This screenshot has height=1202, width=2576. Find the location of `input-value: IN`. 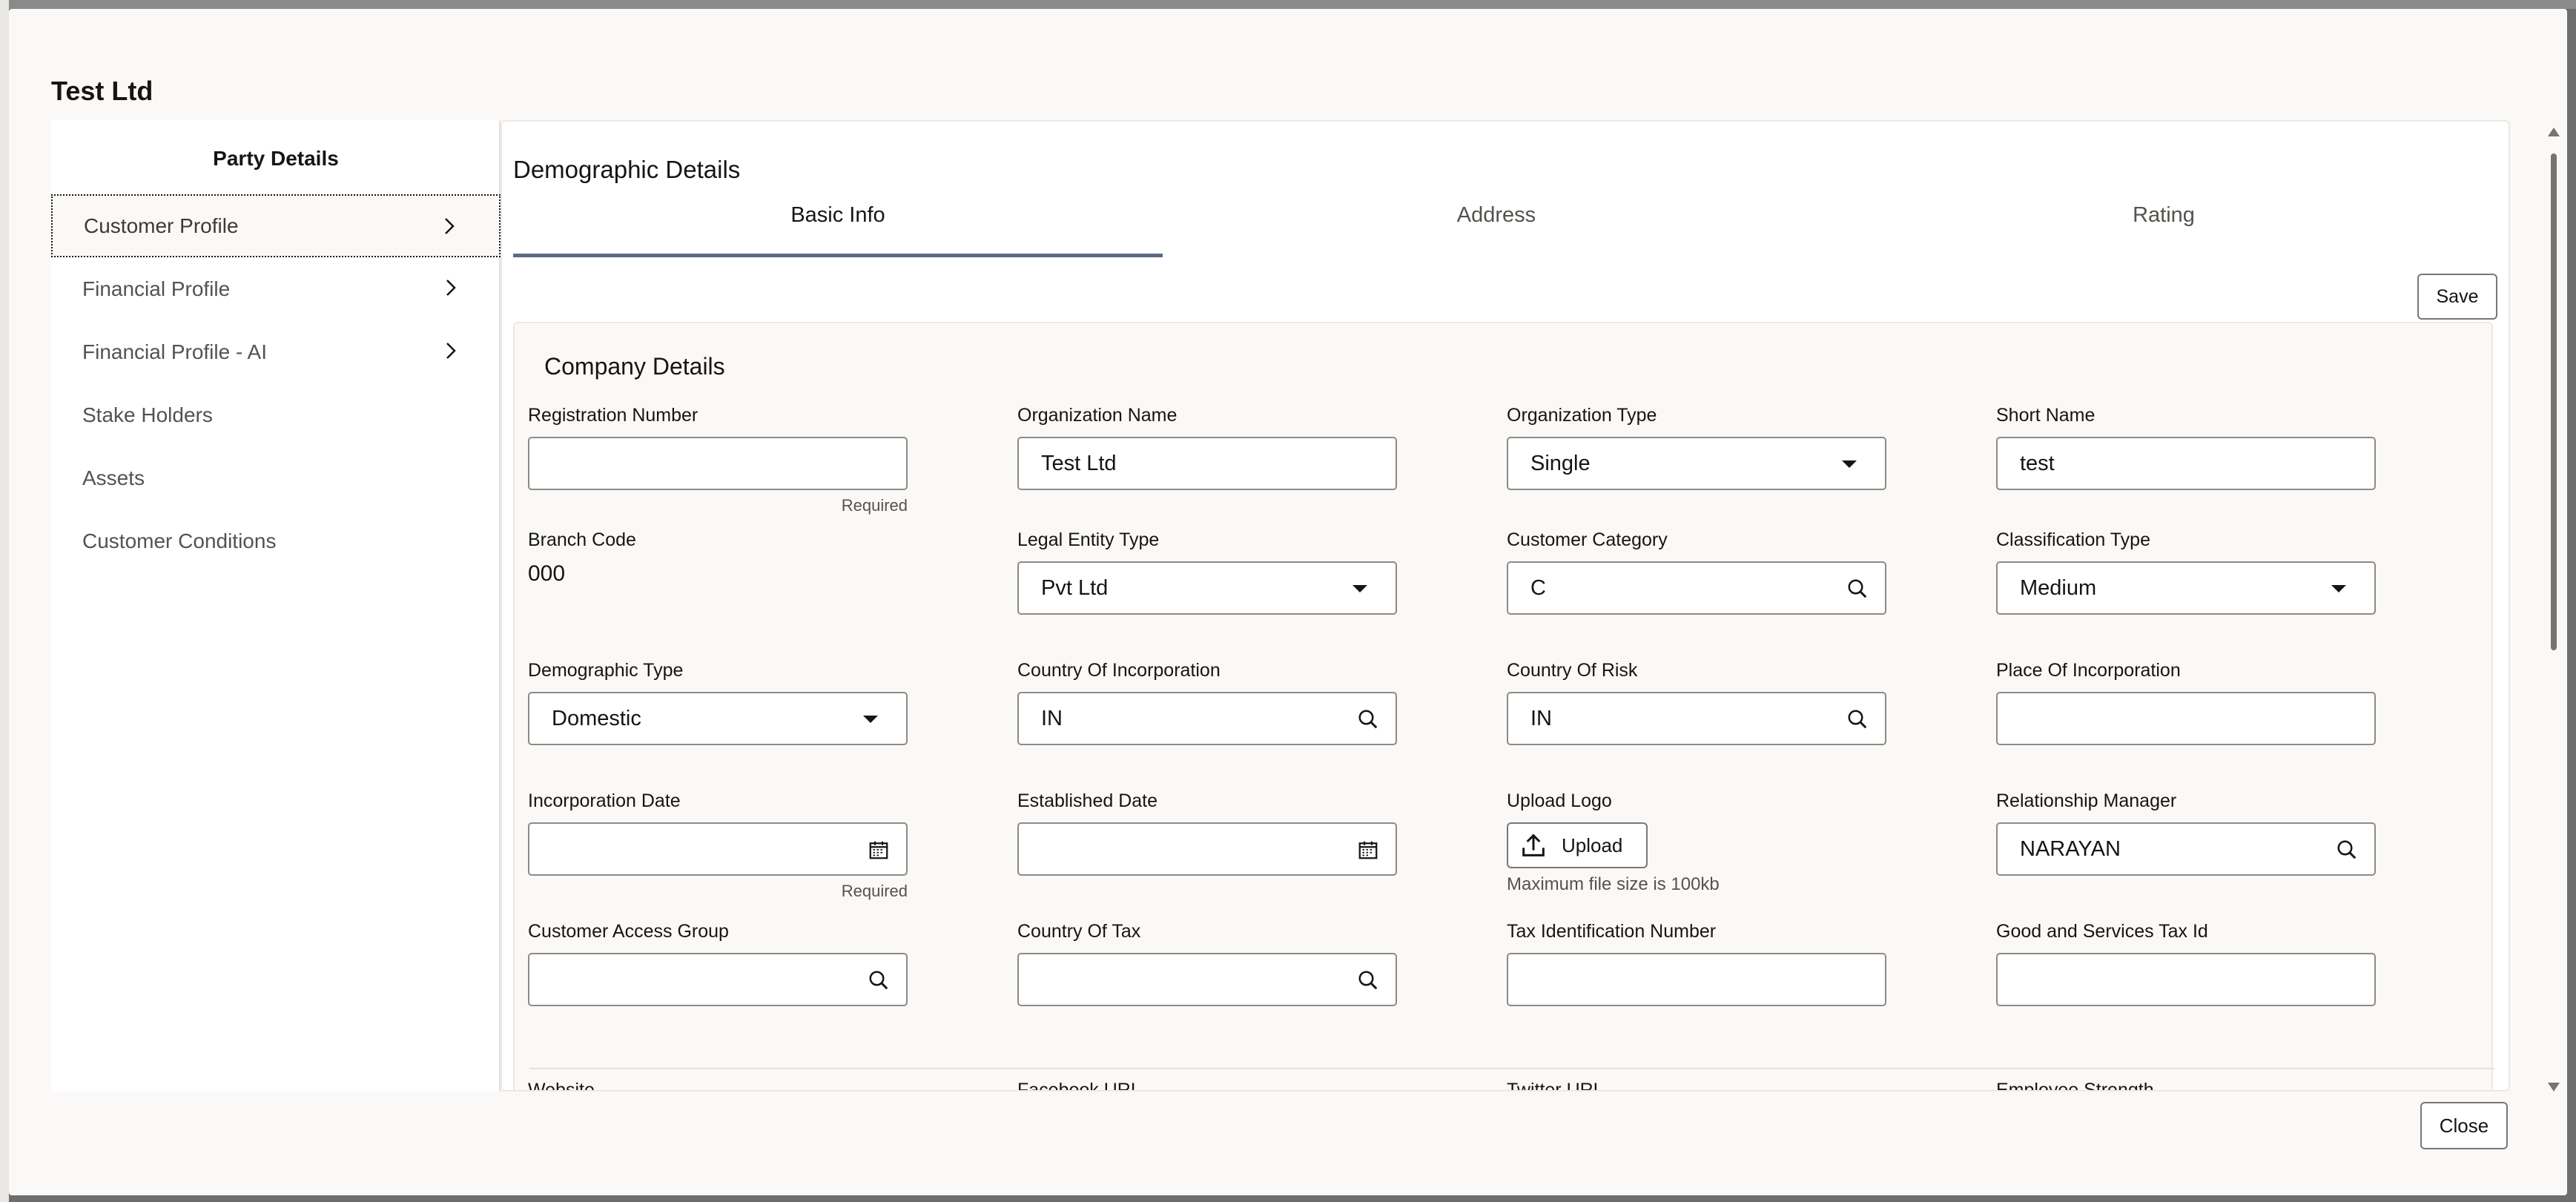

input-value: IN is located at coordinates (1052, 718).